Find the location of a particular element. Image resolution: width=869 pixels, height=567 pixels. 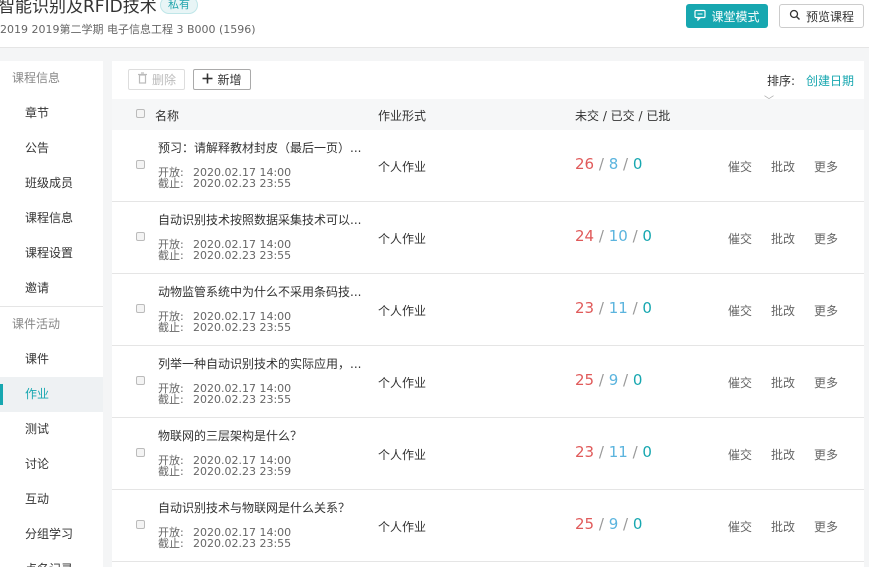

sidebar-item-homework: 作业 is located at coordinates (51, 394).